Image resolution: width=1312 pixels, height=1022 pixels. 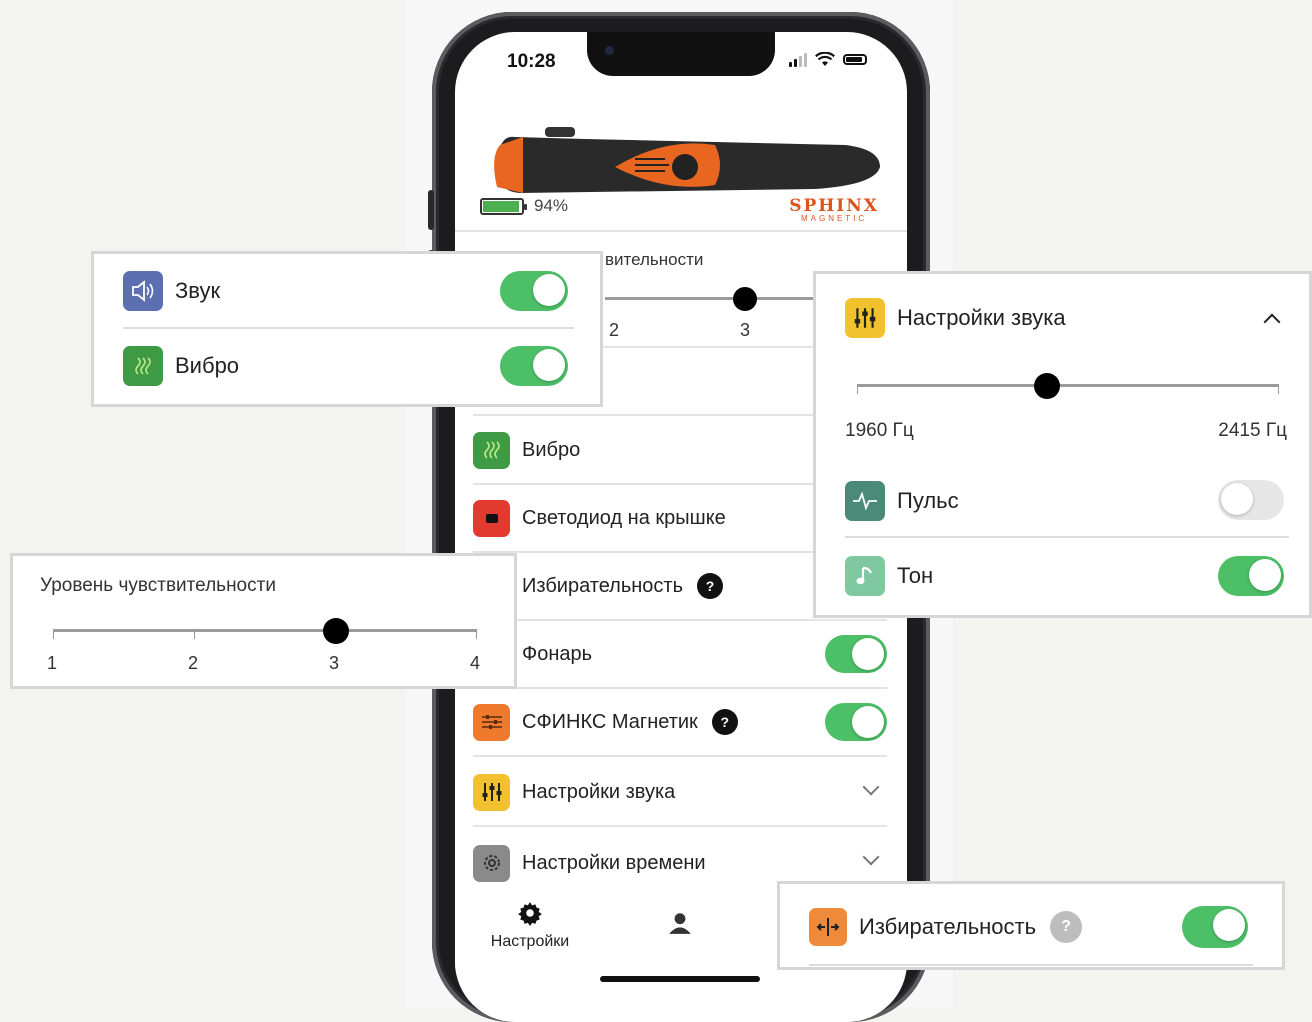 What do you see at coordinates (680, 979) in the screenshot?
I see `home-indicator` at bounding box center [680, 979].